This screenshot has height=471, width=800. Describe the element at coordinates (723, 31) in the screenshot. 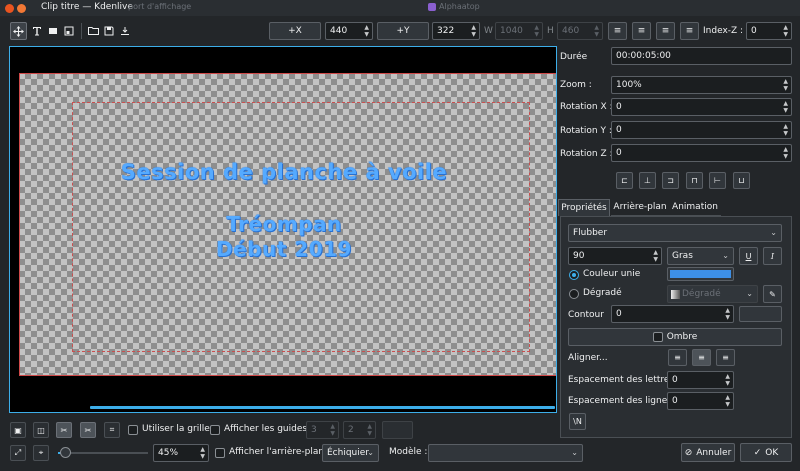

I see `z-index-label: Index-Z :` at that location.